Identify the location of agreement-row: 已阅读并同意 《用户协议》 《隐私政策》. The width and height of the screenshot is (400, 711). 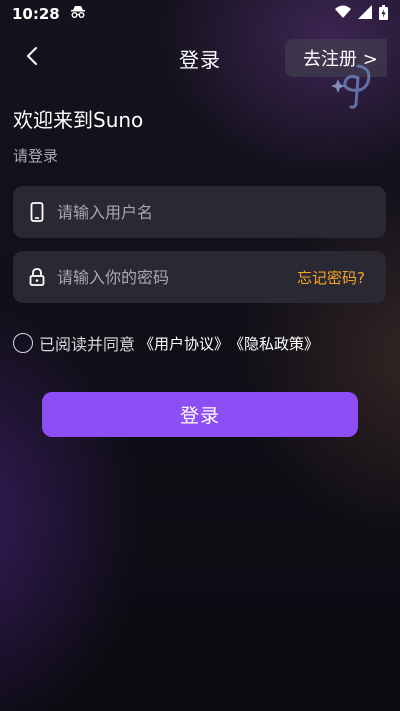
(166, 343).